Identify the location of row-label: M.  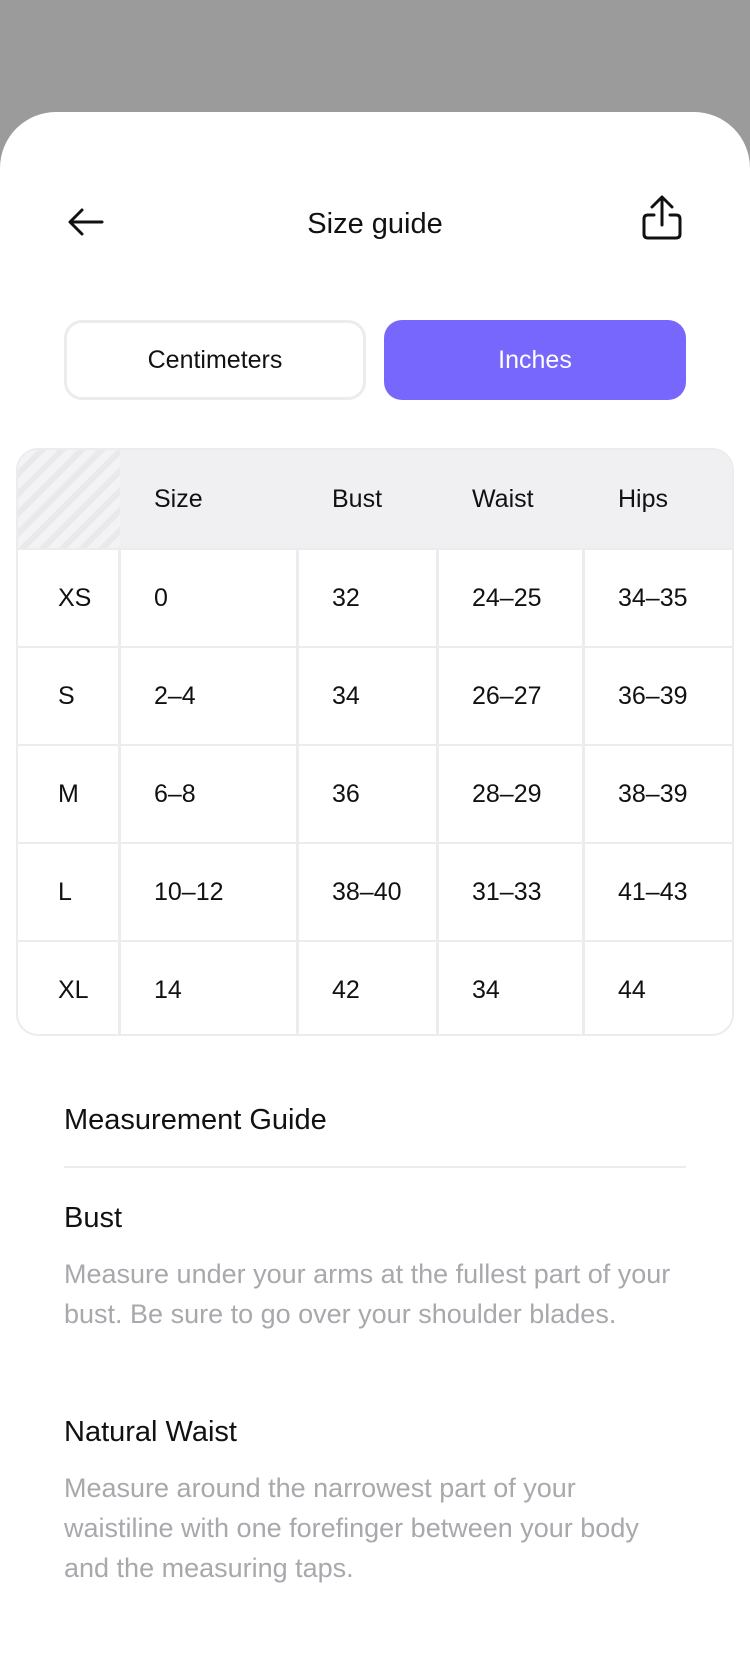
(68, 793).